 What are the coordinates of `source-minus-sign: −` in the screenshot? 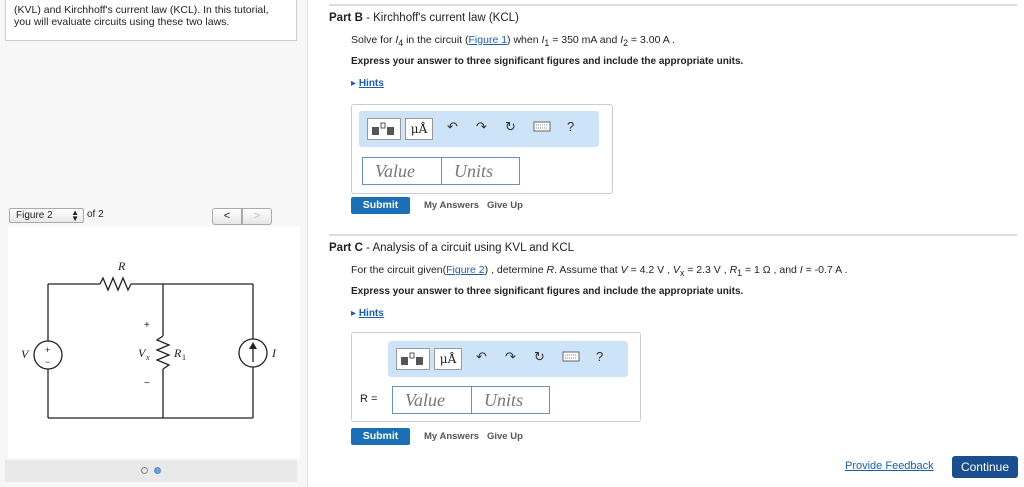 It's located at (47, 362).